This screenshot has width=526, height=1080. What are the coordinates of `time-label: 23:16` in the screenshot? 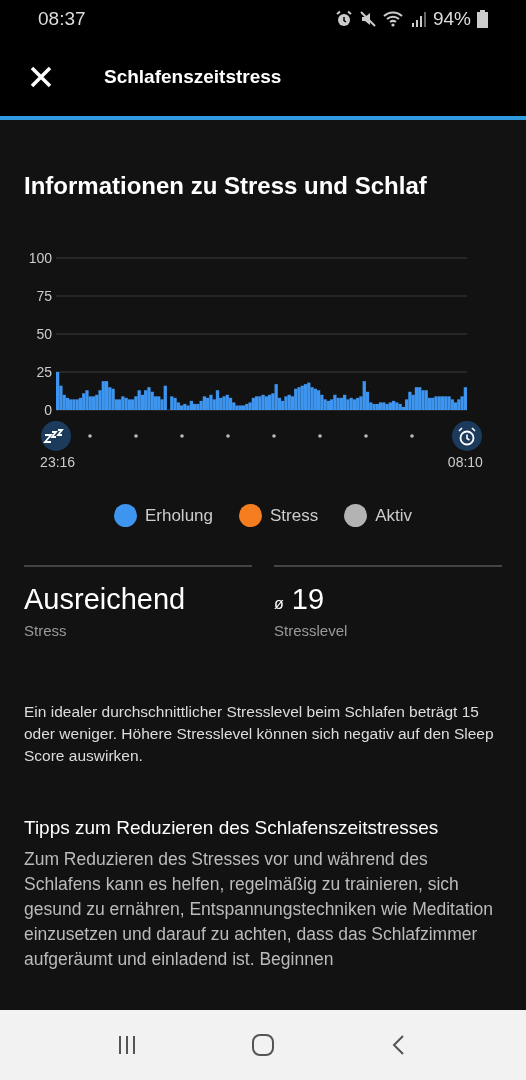 It's located at (58, 462).